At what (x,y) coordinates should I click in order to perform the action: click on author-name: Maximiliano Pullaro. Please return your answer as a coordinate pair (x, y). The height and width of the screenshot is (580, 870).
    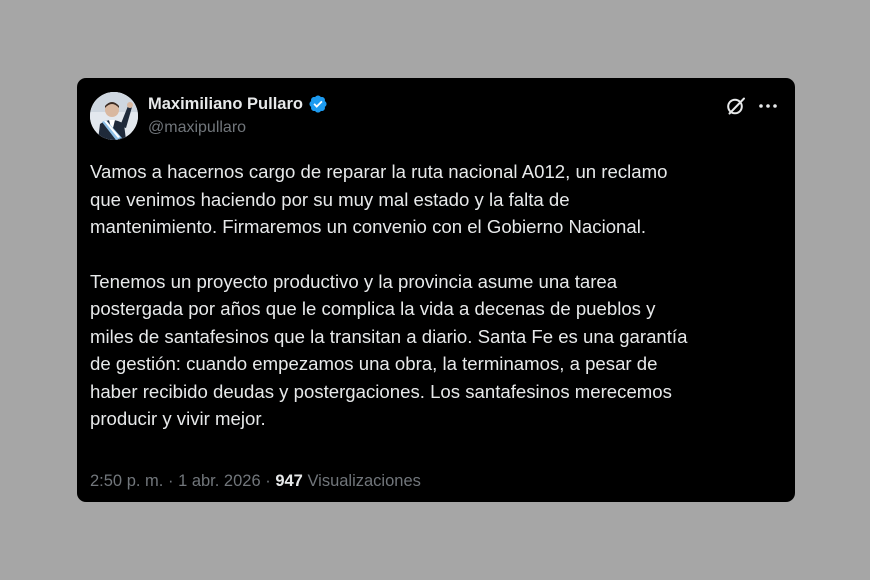
    Looking at the image, I should click on (238, 104).